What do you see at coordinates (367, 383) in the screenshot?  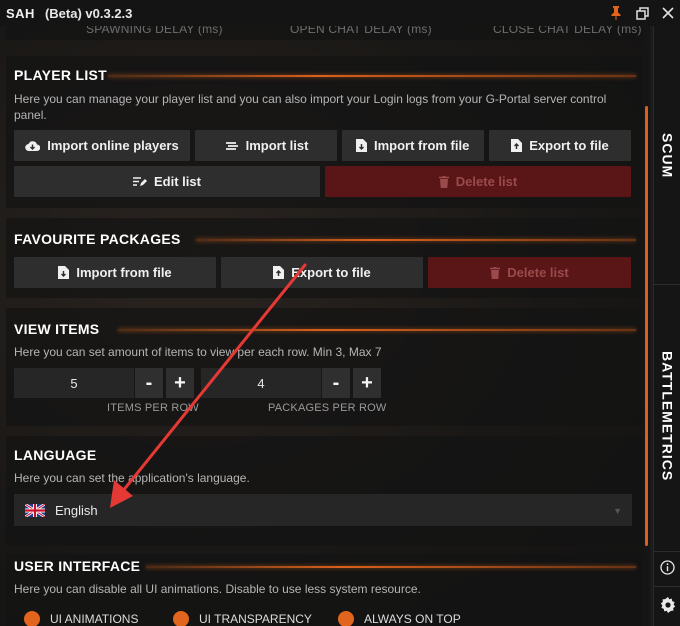 I see `packages-per-row-increment: +` at bounding box center [367, 383].